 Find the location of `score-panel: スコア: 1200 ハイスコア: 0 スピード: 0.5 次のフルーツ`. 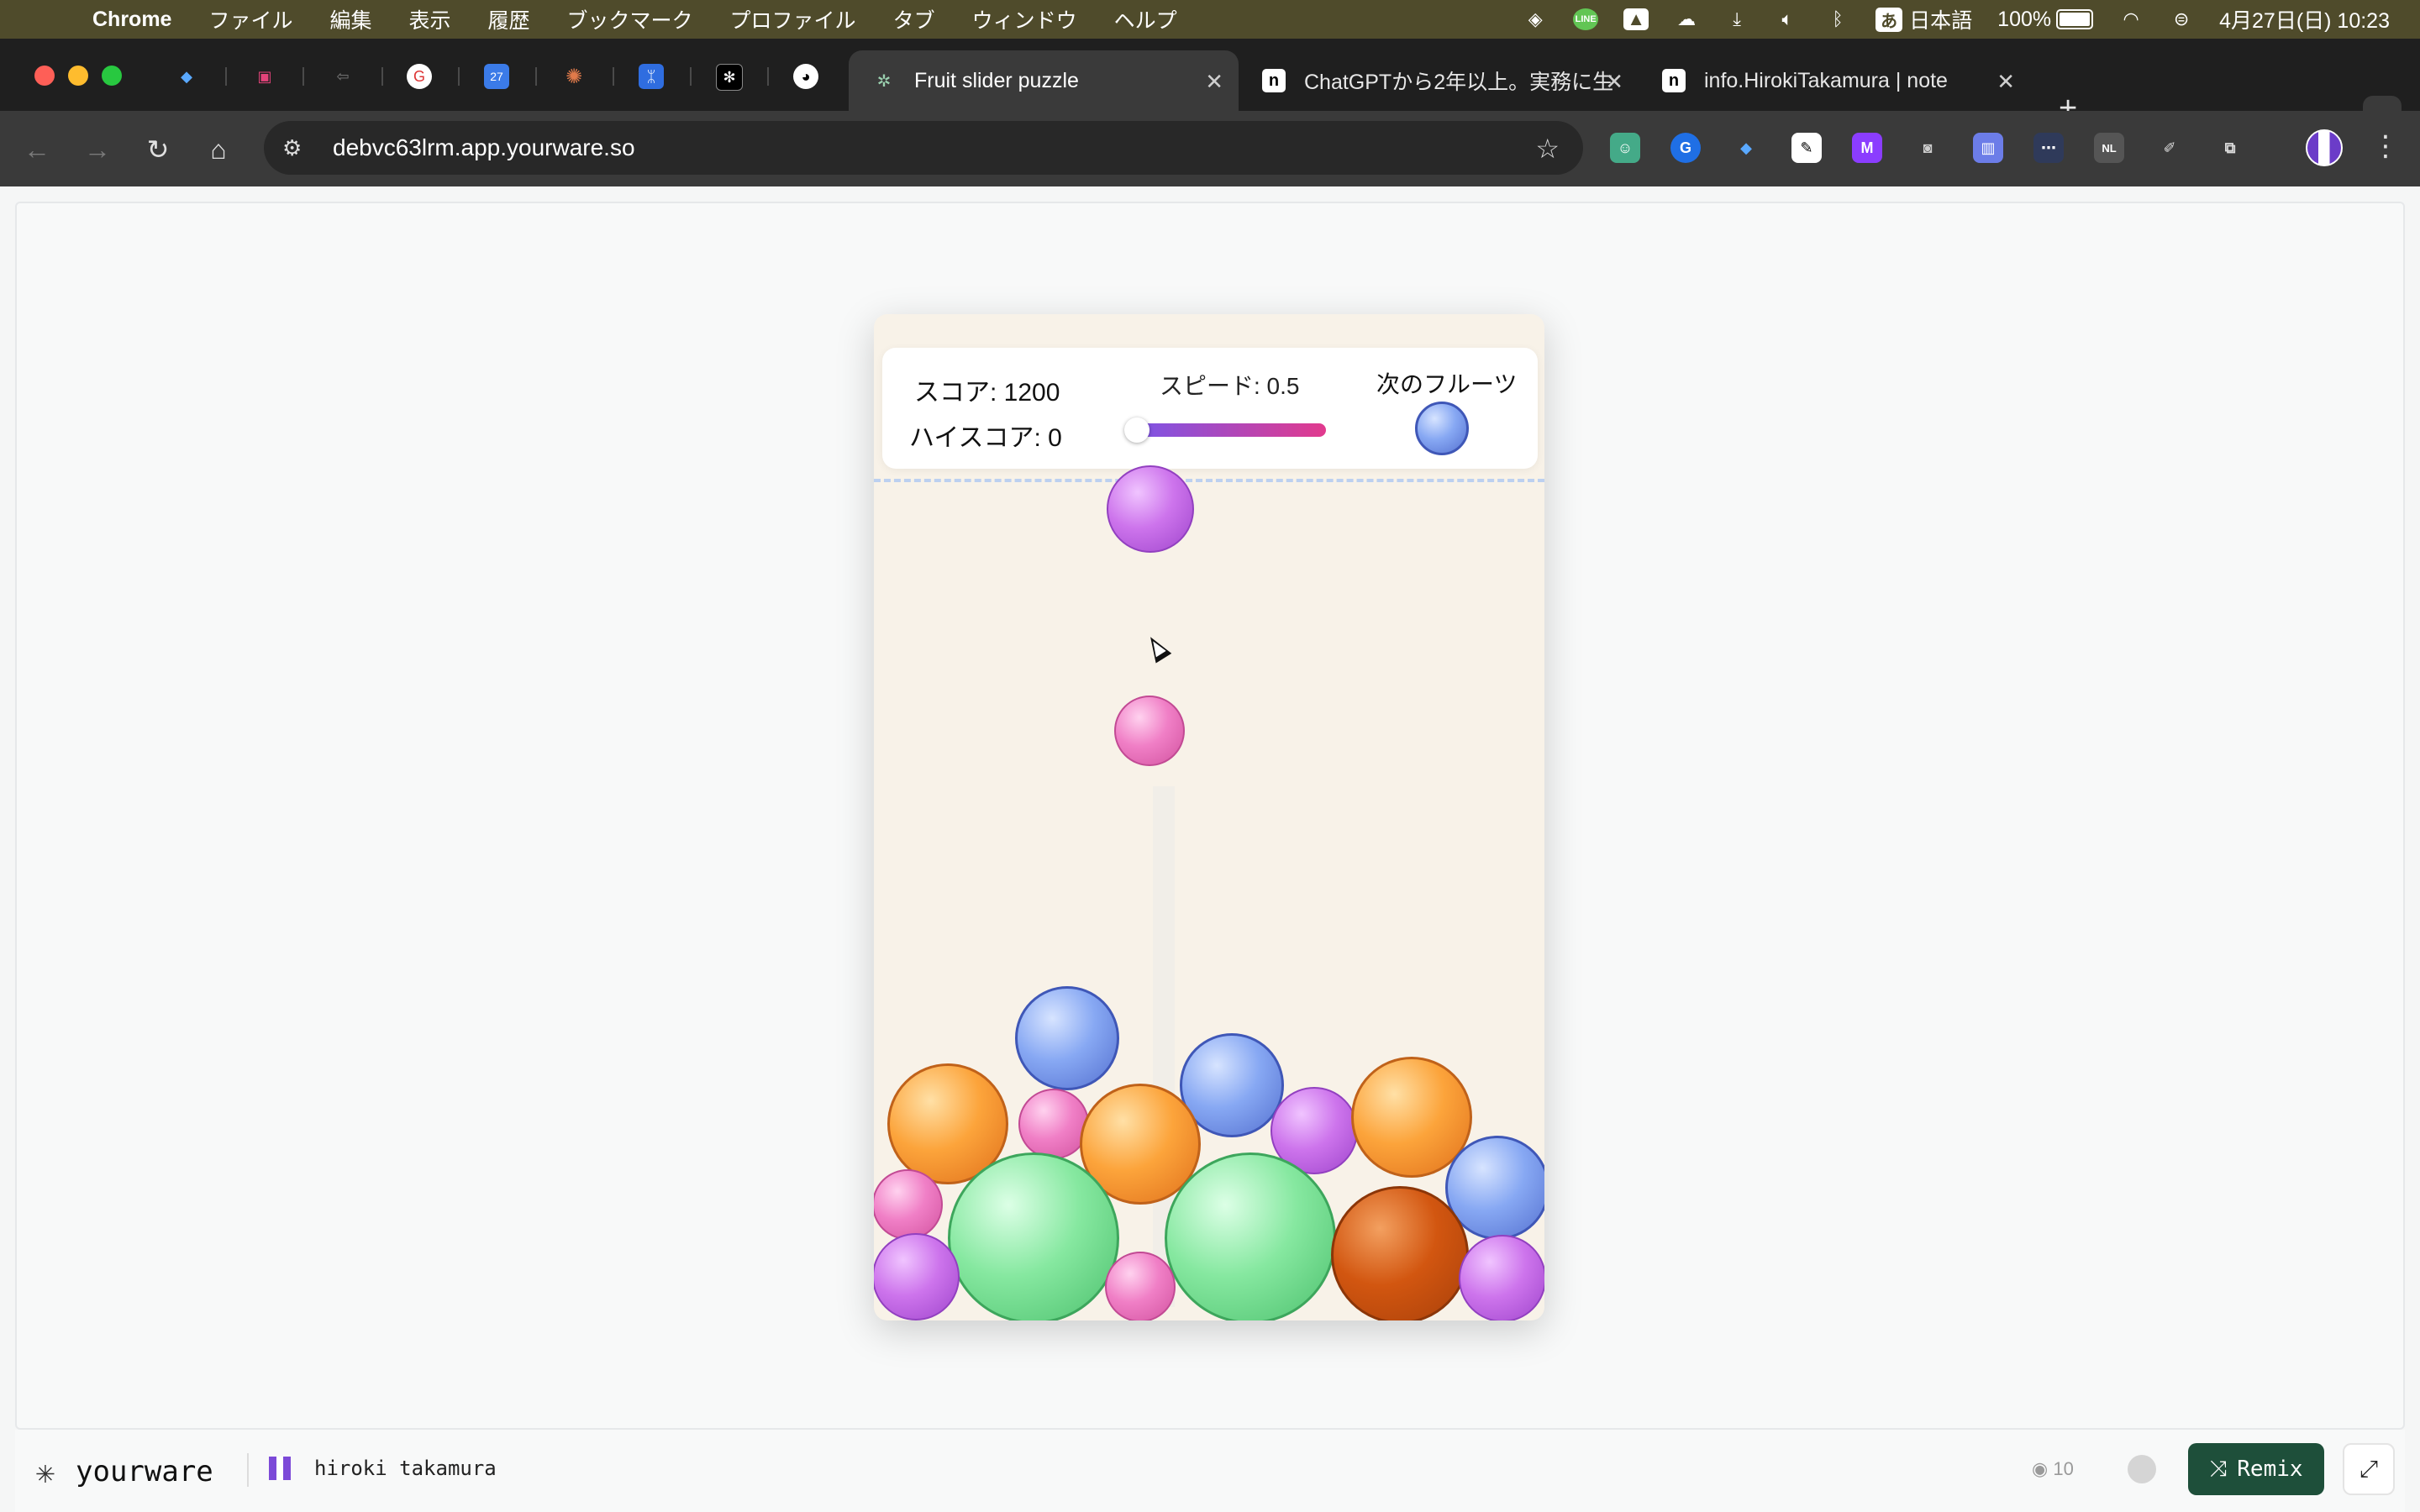

score-panel: スコア: 1200 ハイスコア: 0 スピード: 0.5 次のフルーツ is located at coordinates (1210, 408).